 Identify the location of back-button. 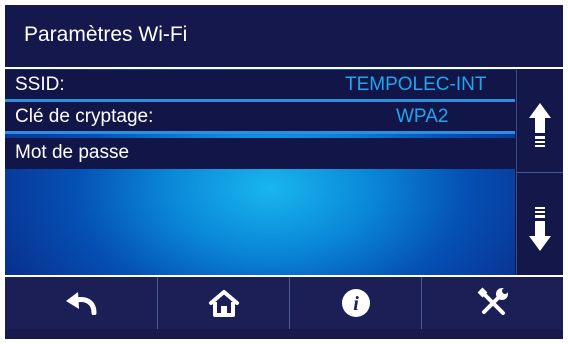
(81, 303).